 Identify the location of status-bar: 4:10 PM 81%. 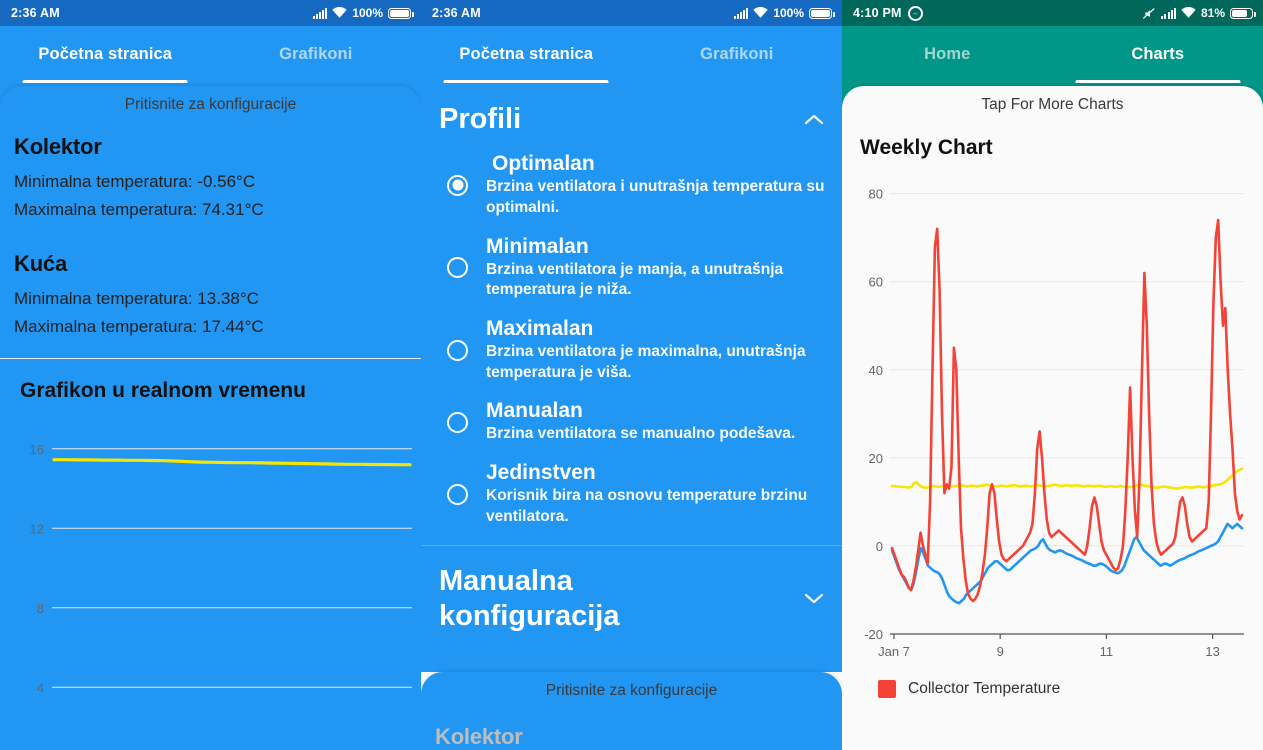
(1052, 13).